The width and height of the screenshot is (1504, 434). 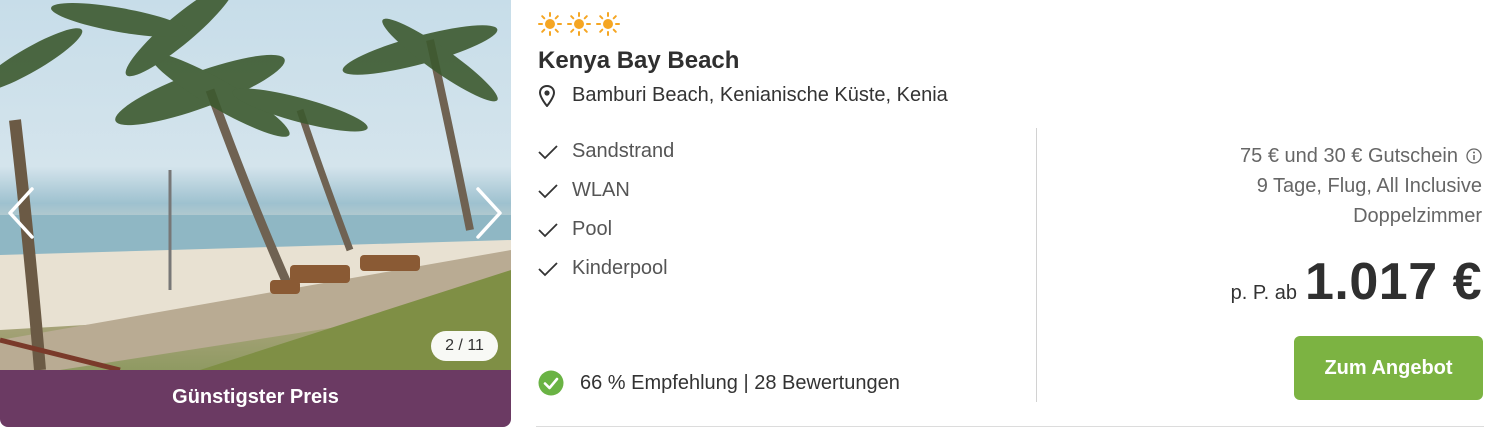 I want to click on voucher-line: 75 € und 30 € Gutschein, so click(x=1361, y=156).